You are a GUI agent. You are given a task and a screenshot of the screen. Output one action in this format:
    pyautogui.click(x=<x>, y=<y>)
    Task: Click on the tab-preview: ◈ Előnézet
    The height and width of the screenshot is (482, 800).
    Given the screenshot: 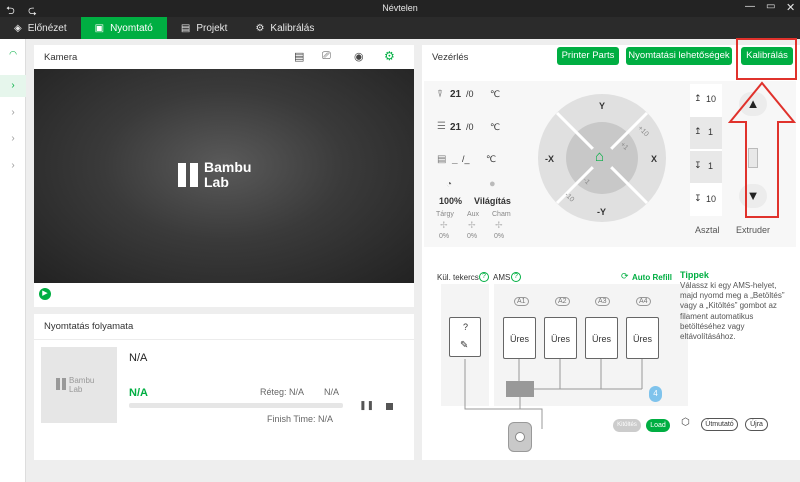 What is the action you would take?
    pyautogui.click(x=40, y=28)
    